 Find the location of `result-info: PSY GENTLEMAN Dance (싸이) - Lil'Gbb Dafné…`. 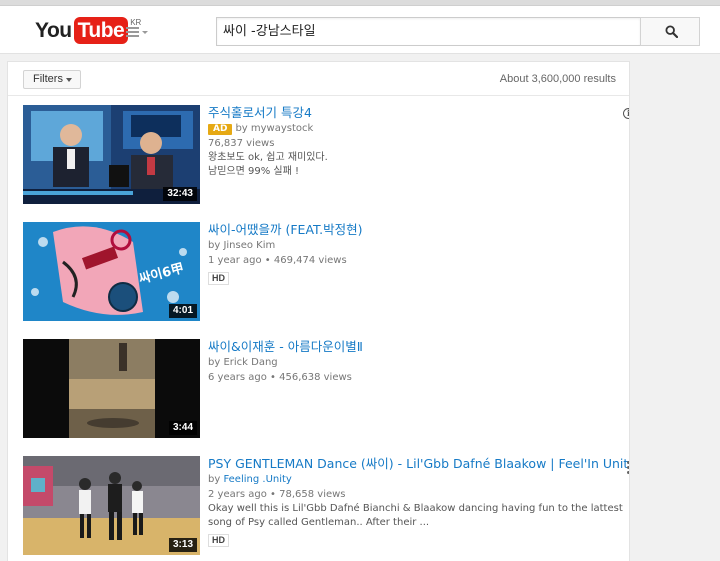

result-info: PSY GENTLEMAN Dance (싸이) - Lil'Gbb Dafné… is located at coordinates (418, 501).